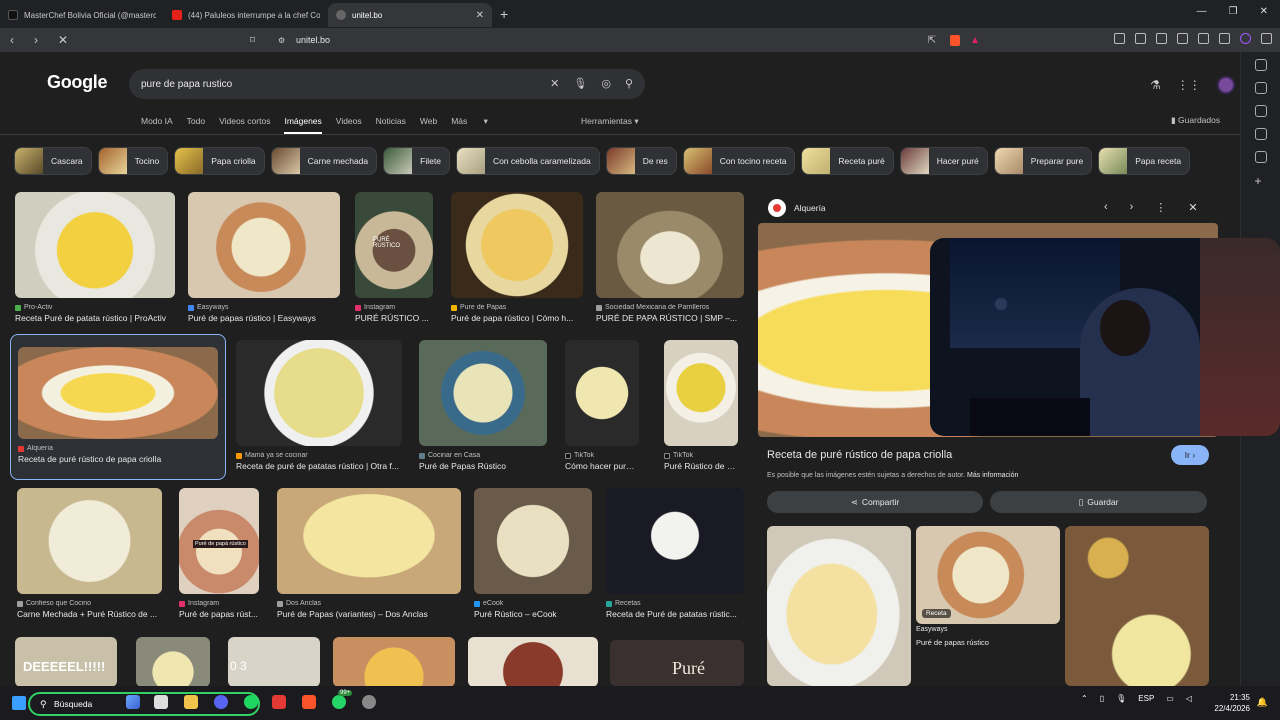 The height and width of the screenshot is (720, 1280). I want to click on tab-youtube: (44) Paluleos interrumpe a la chef Co, so click(246, 15).